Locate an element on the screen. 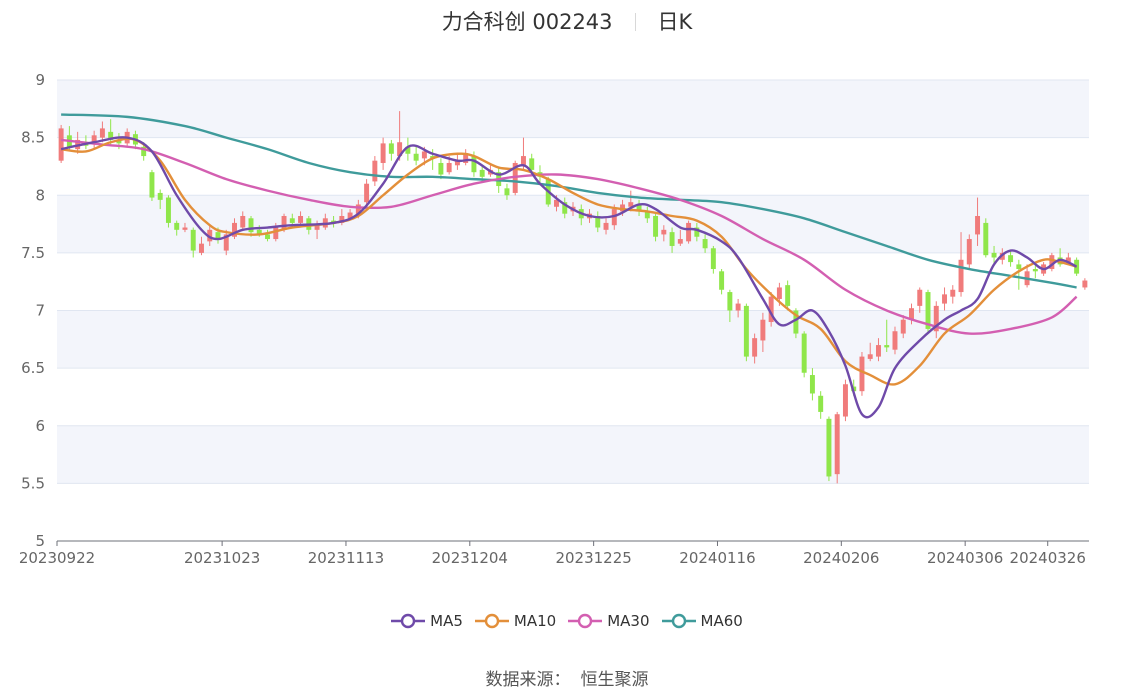 The width and height of the screenshot is (1134, 690). y-tick-label: 8 is located at coordinates (40, 195).